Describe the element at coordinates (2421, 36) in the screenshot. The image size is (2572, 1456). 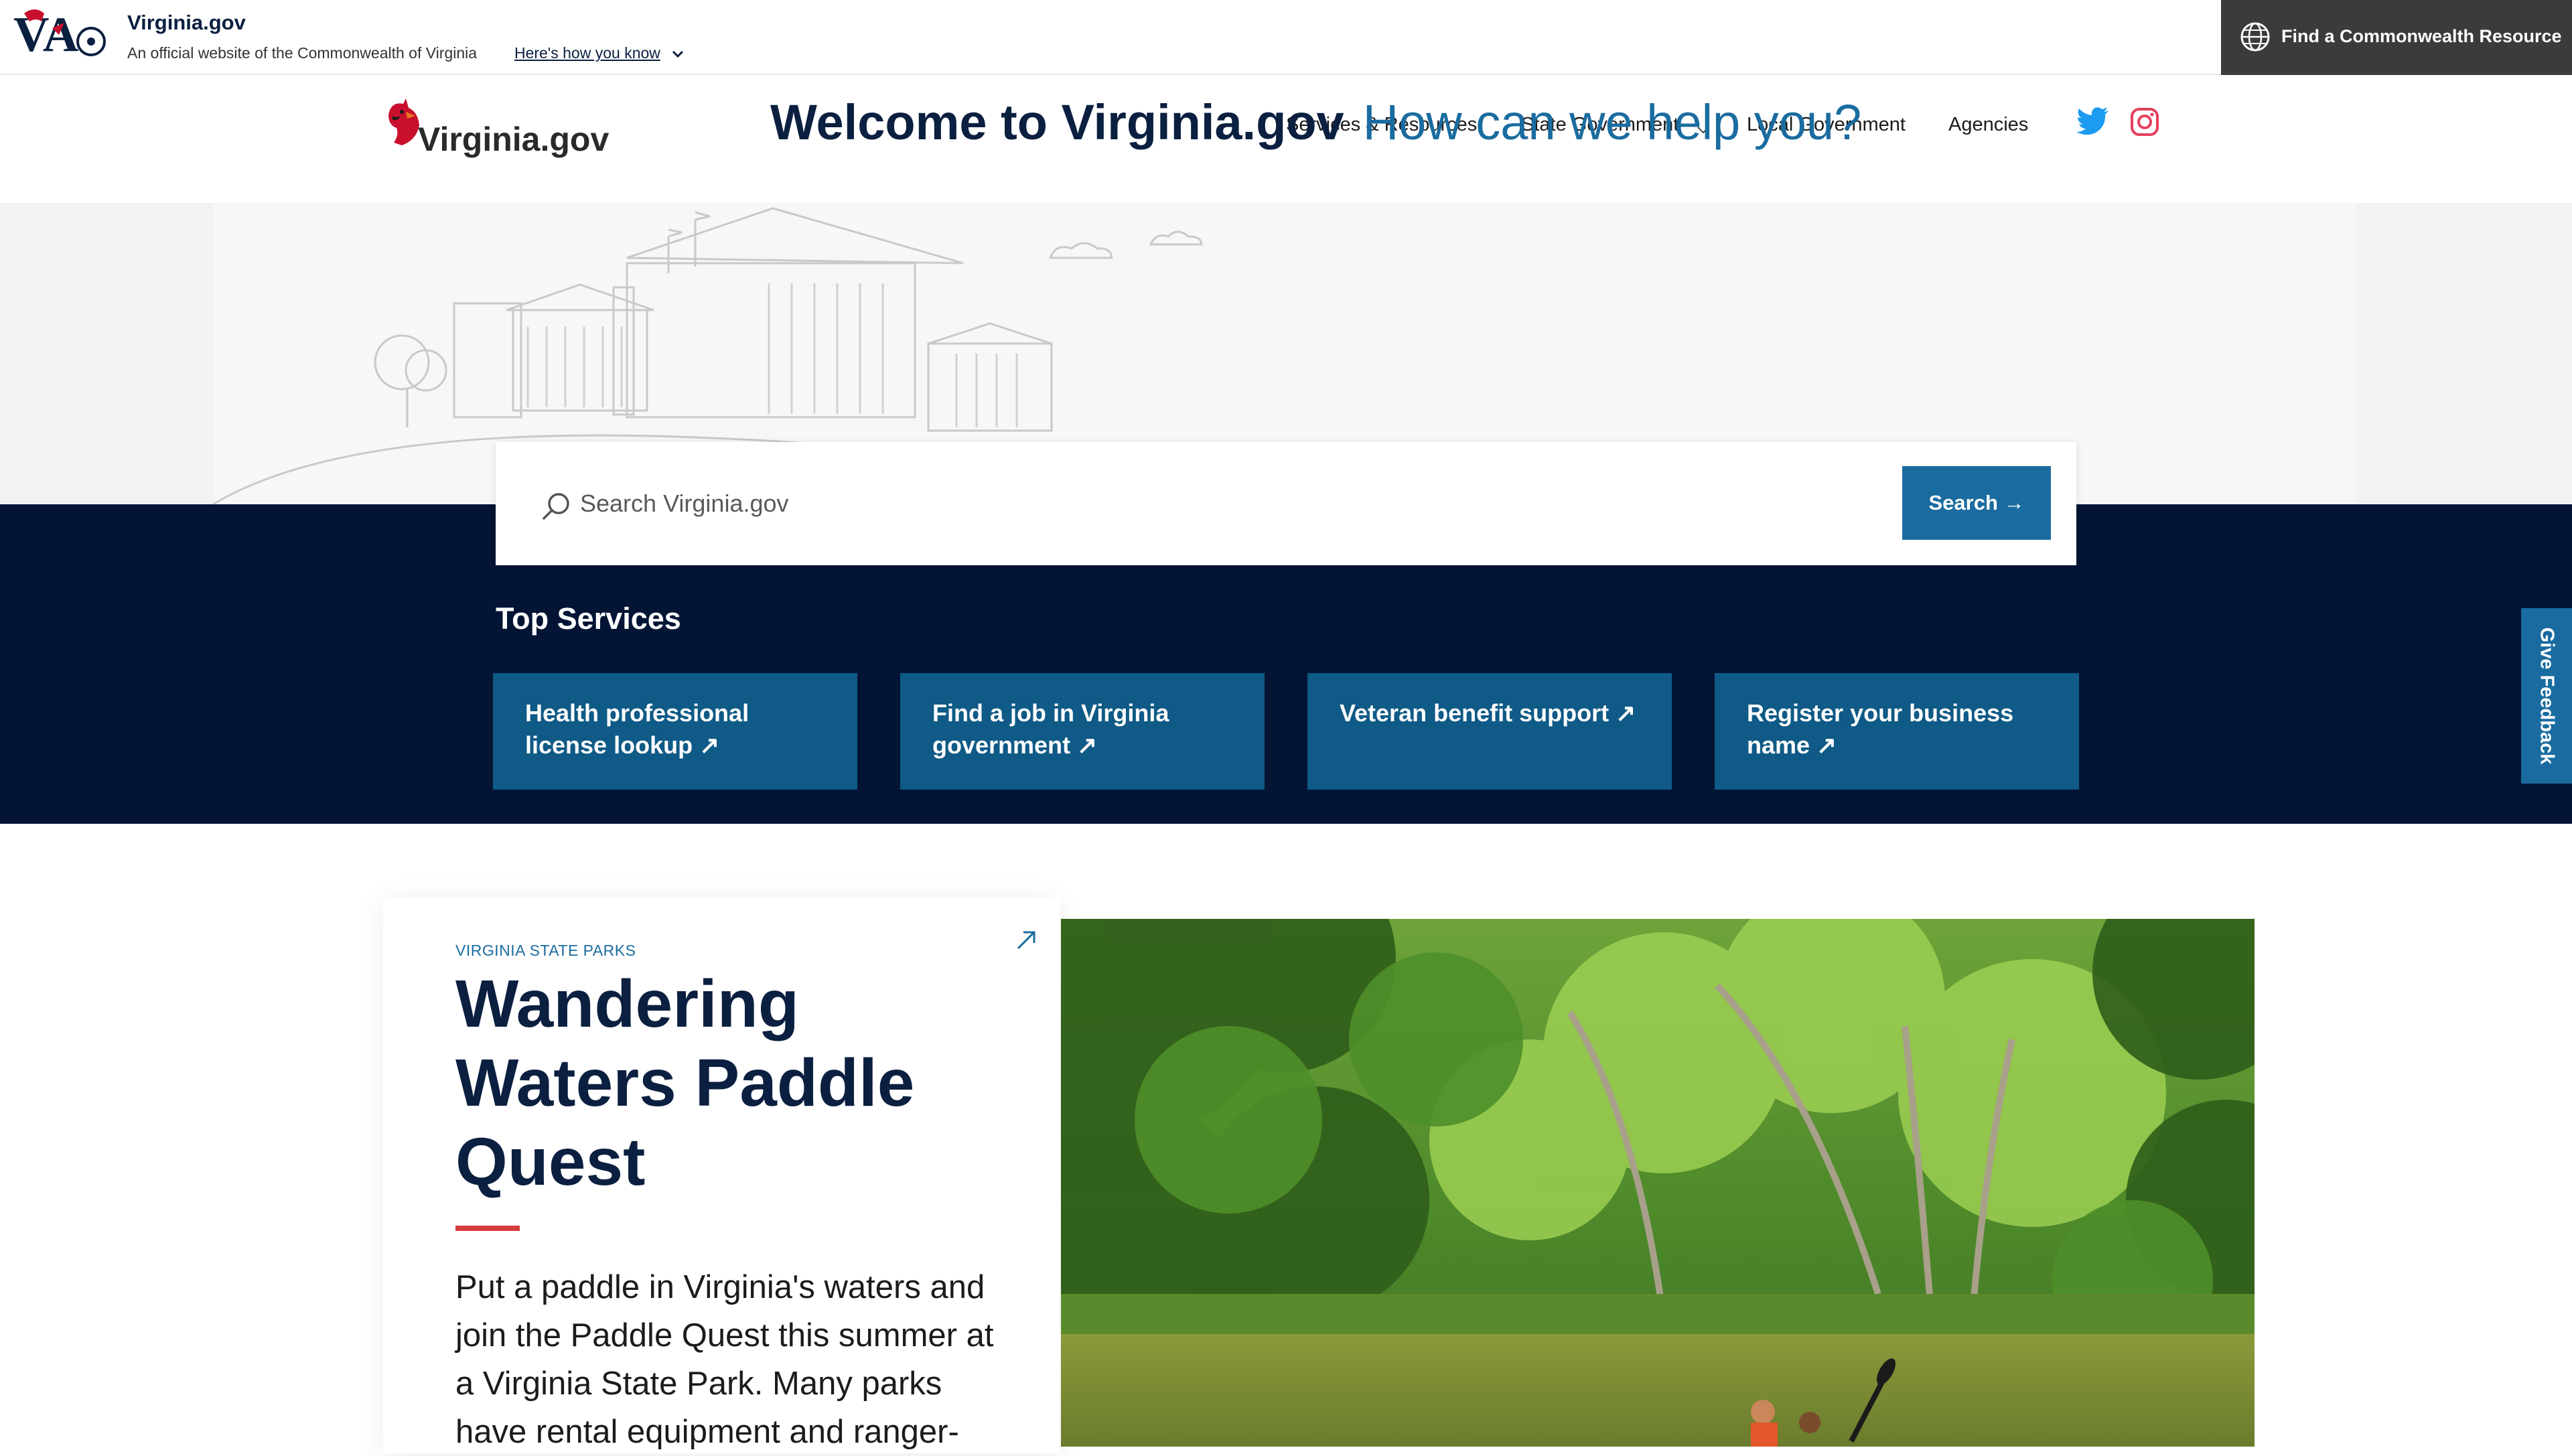
I see `find-resource-label: Find a Commonwealth Resource` at that location.